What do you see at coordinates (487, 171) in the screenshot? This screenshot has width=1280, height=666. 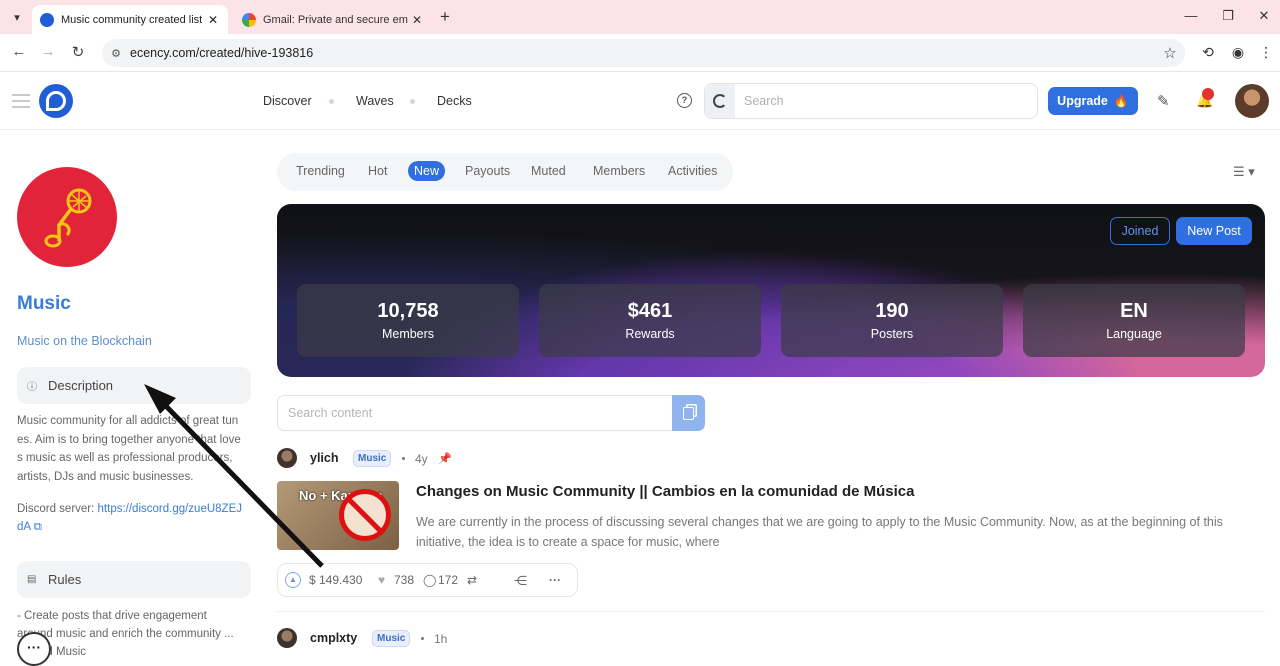 I see `tab-payouts: Payouts` at bounding box center [487, 171].